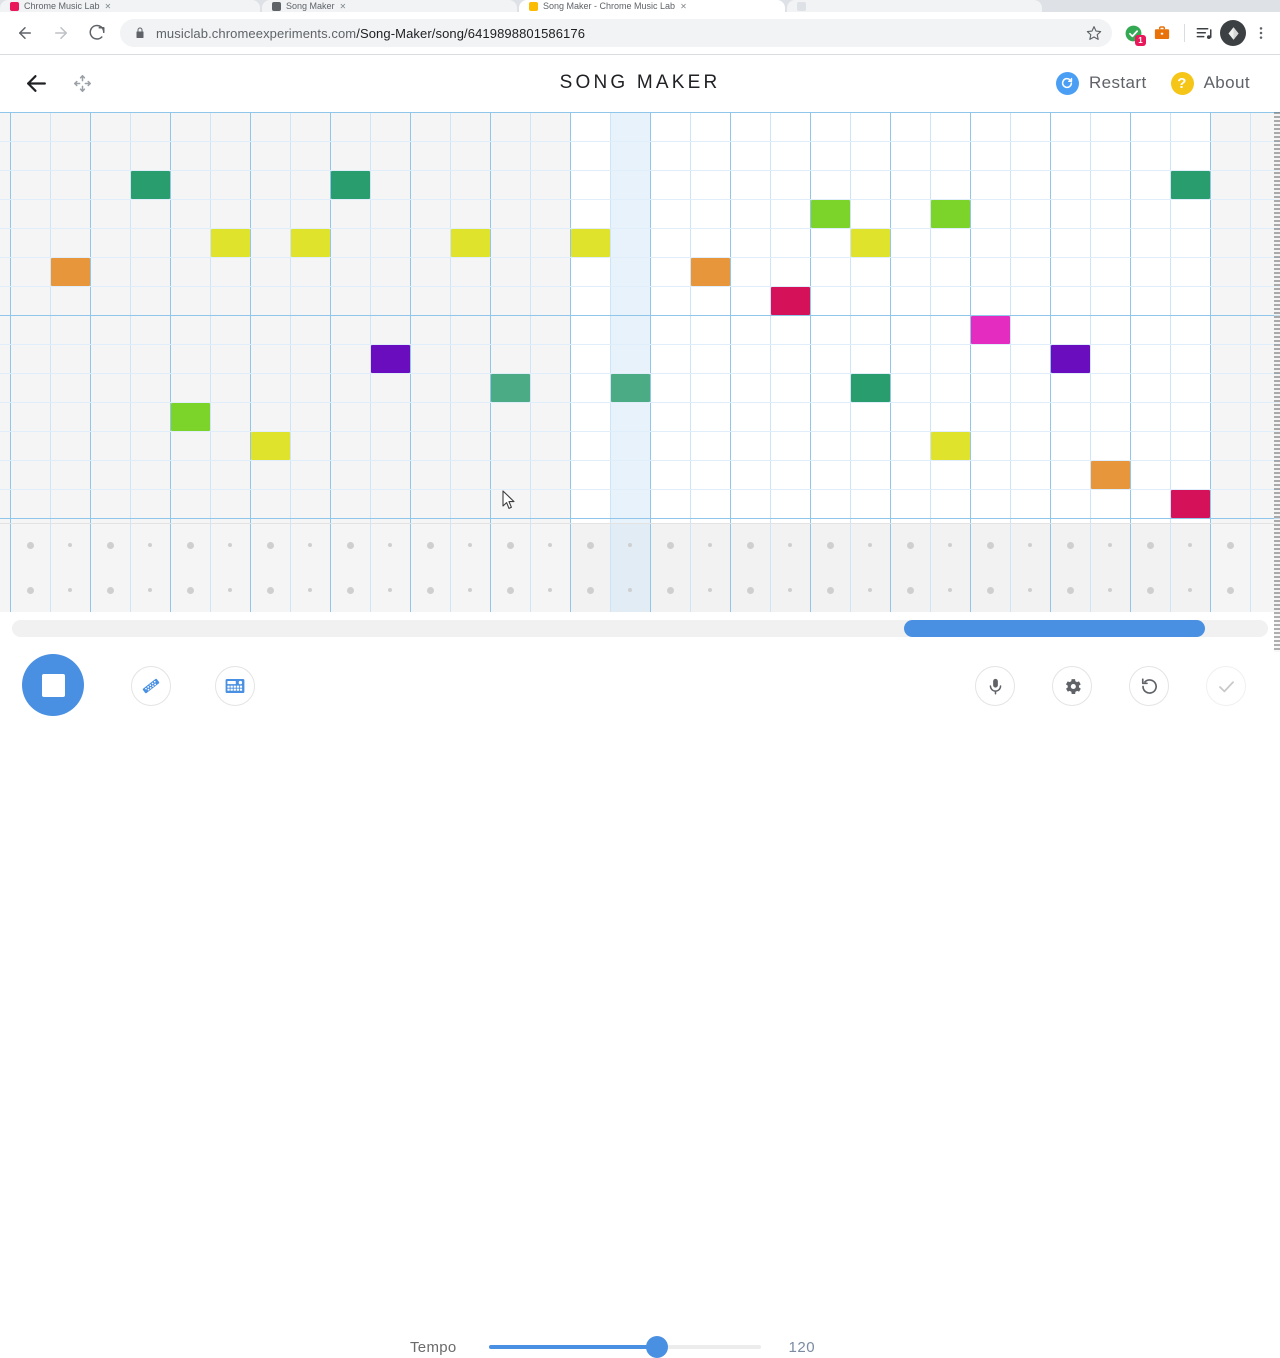  I want to click on bookmark-star-icon, so click(1094, 33).